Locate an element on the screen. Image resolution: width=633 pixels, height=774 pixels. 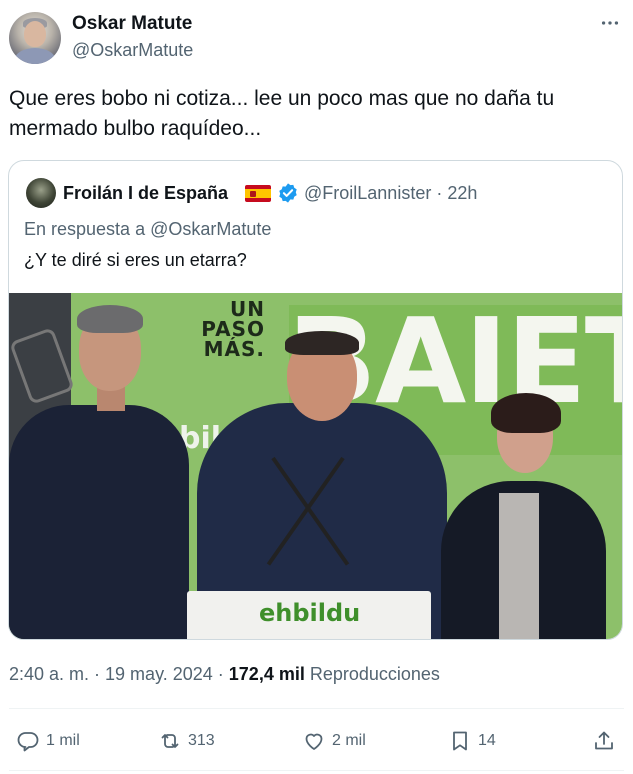
reply-prefix: En respuesta a is located at coordinates (87, 229).